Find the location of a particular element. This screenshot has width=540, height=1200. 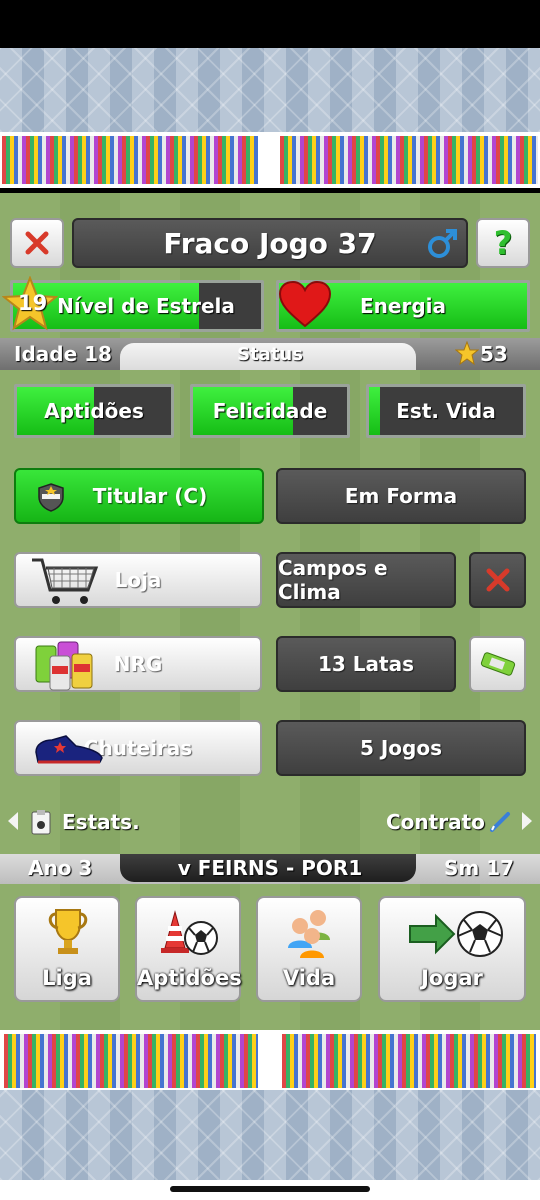

lifestyle-bar: Est. Vida is located at coordinates (446, 411).